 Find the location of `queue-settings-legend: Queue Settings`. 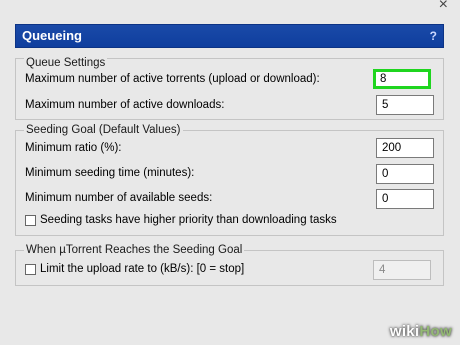

queue-settings-legend: Queue Settings is located at coordinates (66, 63).